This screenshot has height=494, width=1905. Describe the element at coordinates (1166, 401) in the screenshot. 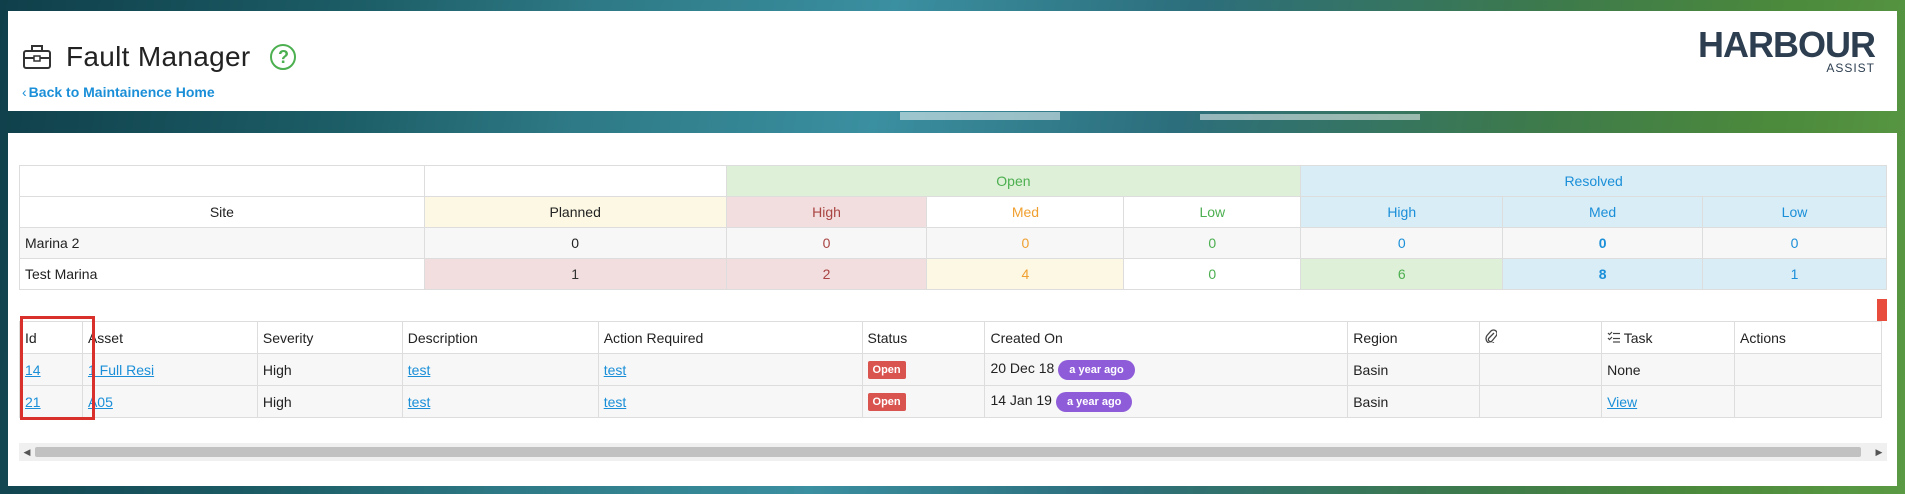

I see `created-on-cell: 14 Jan 19 a year ago` at that location.